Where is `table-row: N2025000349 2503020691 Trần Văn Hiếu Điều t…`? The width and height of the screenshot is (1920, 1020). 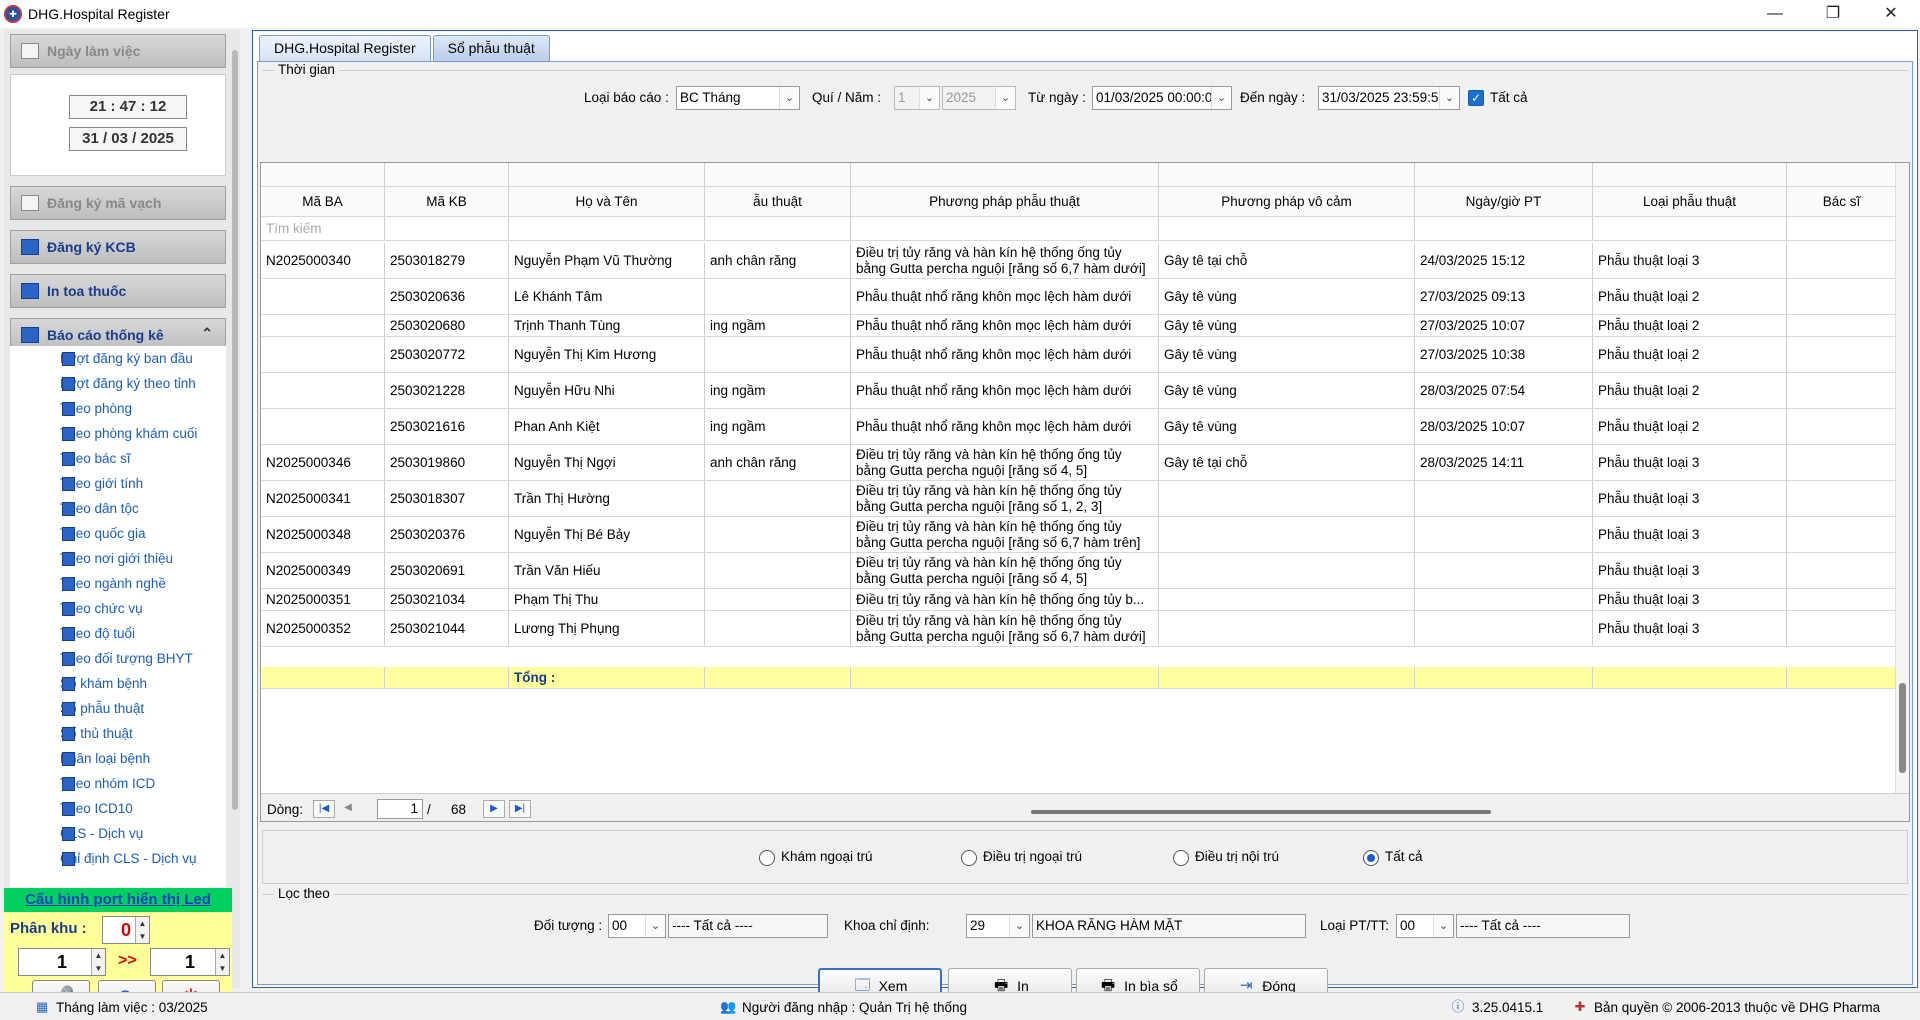 table-row: N2025000349 2503020691 Trần Văn Hiếu Điều t… is located at coordinates (1079, 571).